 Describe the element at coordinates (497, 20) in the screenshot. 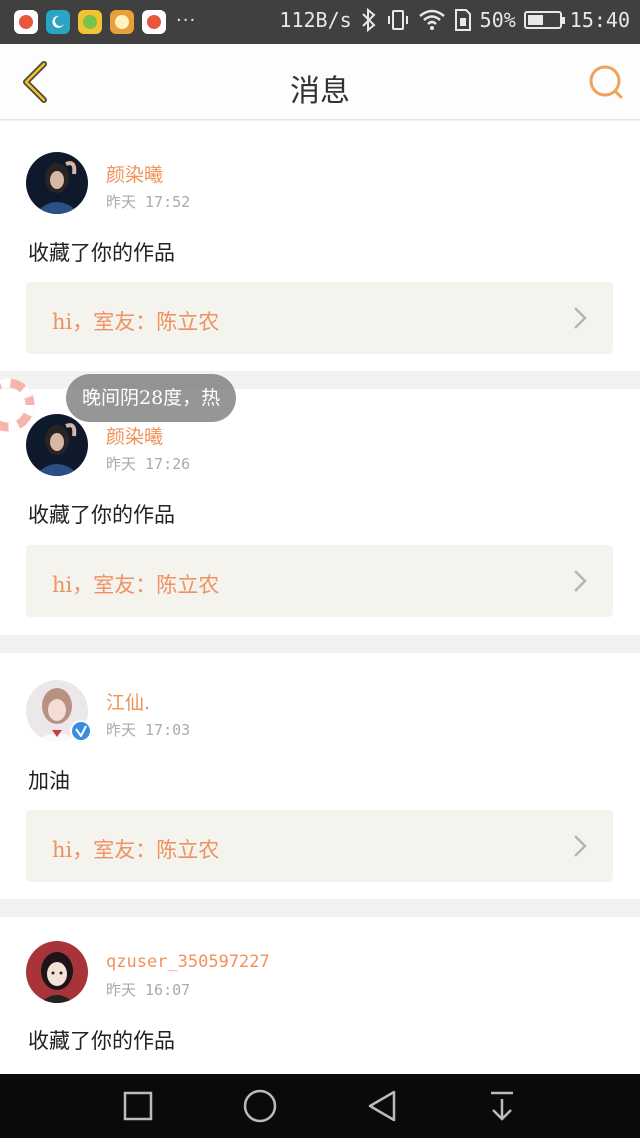

I see `battery-percent: 50%` at that location.